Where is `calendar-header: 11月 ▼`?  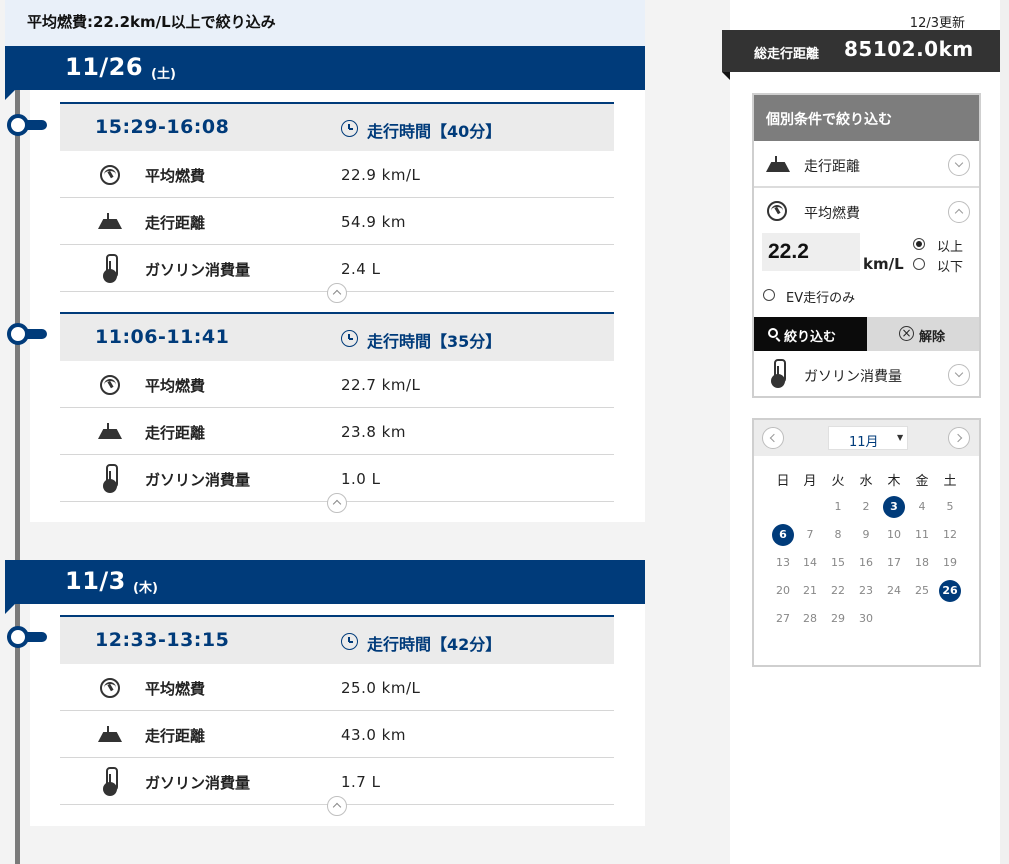
calendar-header: 11月 ▼ is located at coordinates (866, 438).